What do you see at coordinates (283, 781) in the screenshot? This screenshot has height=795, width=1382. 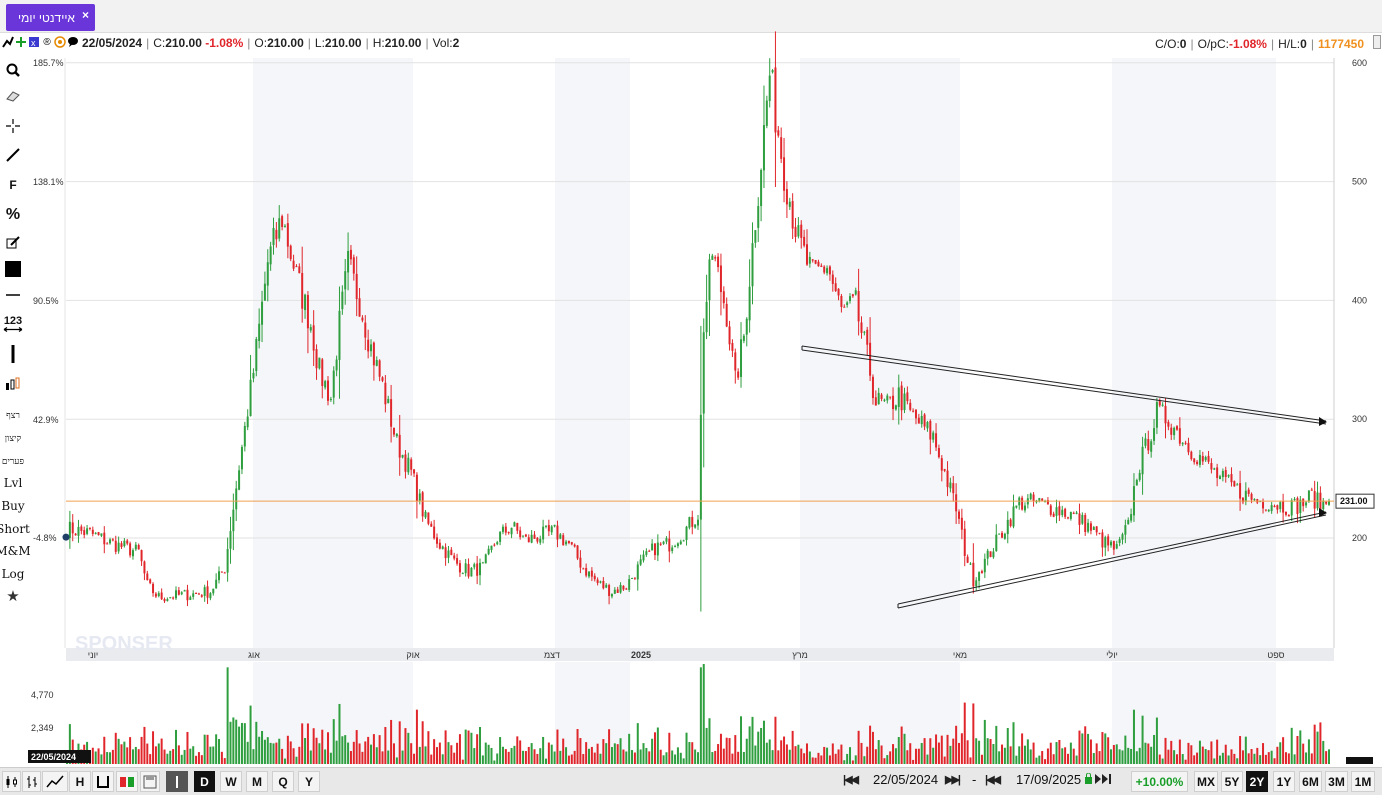 I see `period-q-button: Q` at bounding box center [283, 781].